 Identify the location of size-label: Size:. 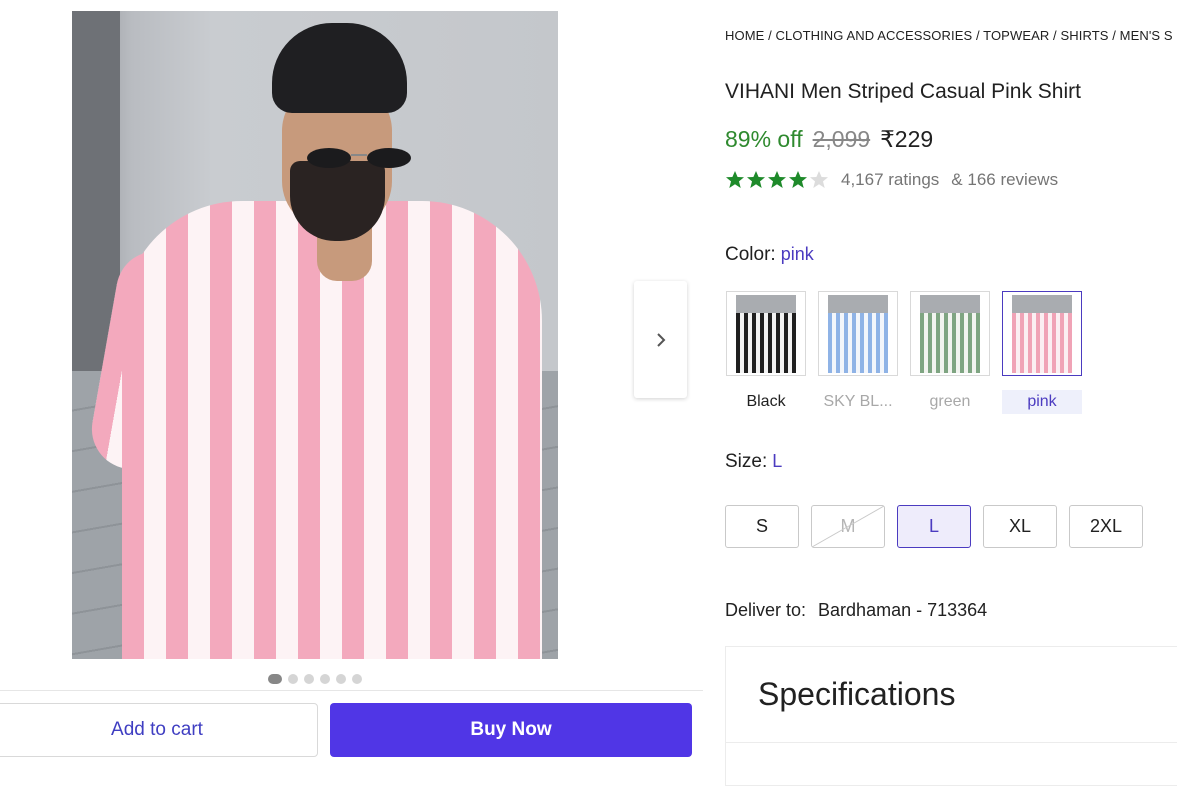
(746, 461).